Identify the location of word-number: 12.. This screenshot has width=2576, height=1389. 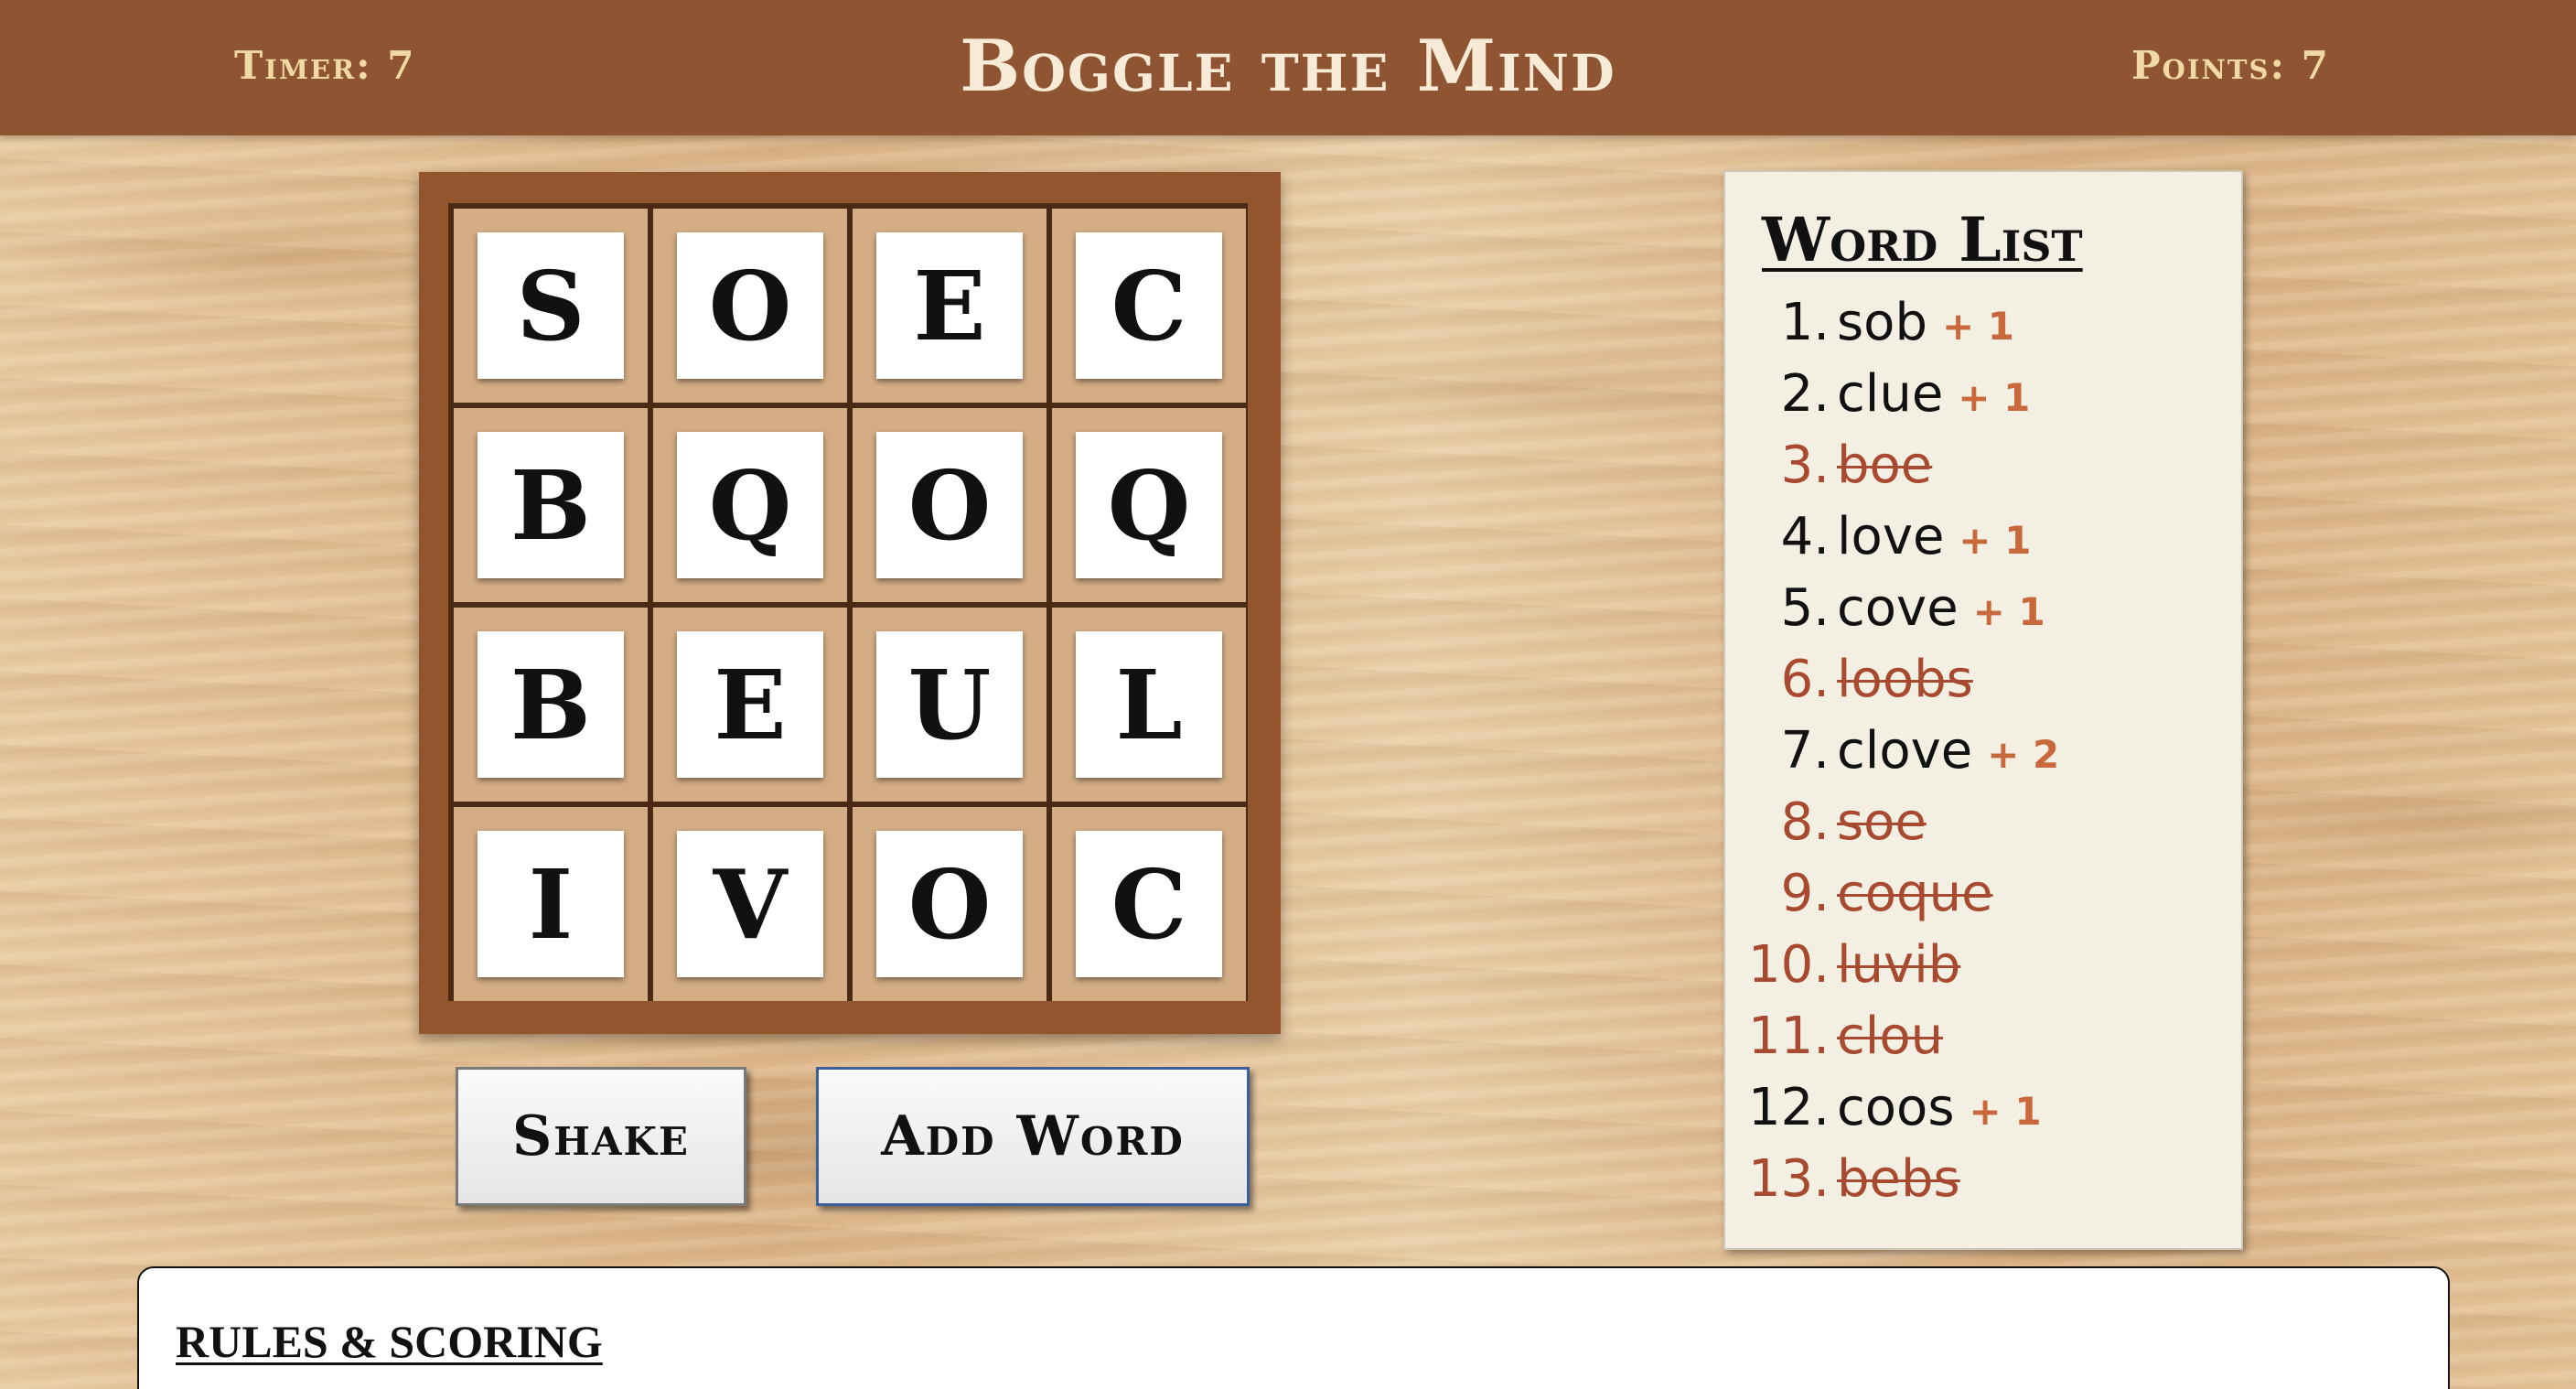
(1788, 1107).